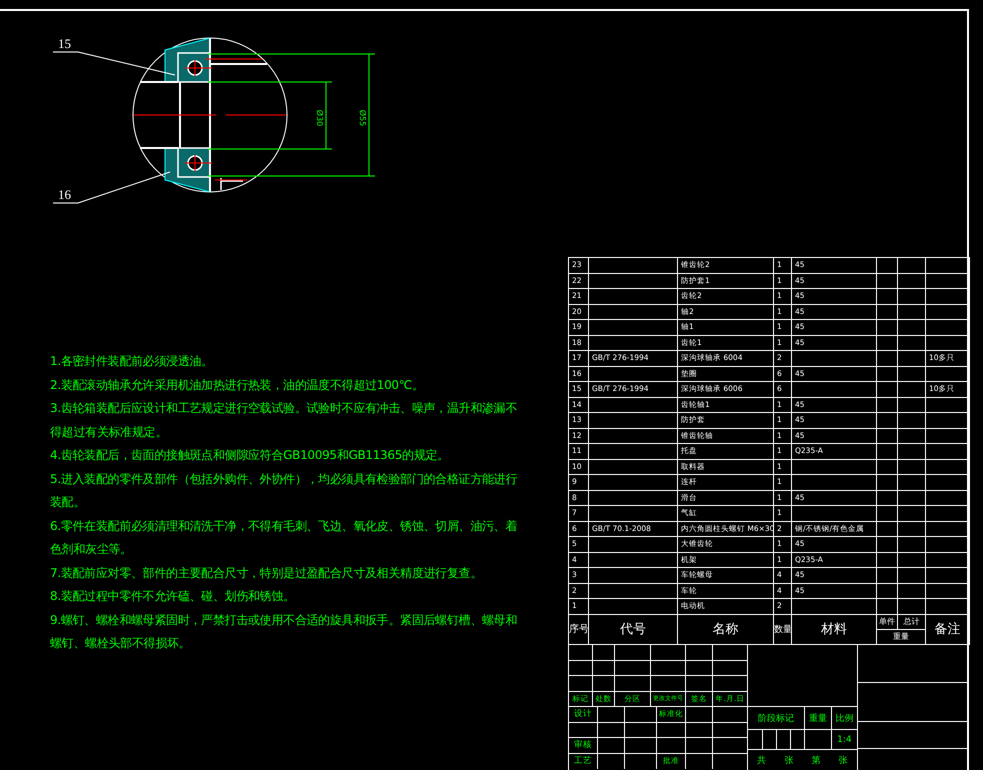  Describe the element at coordinates (818, 718) in the screenshot. I see `table-cell: 重量` at that location.